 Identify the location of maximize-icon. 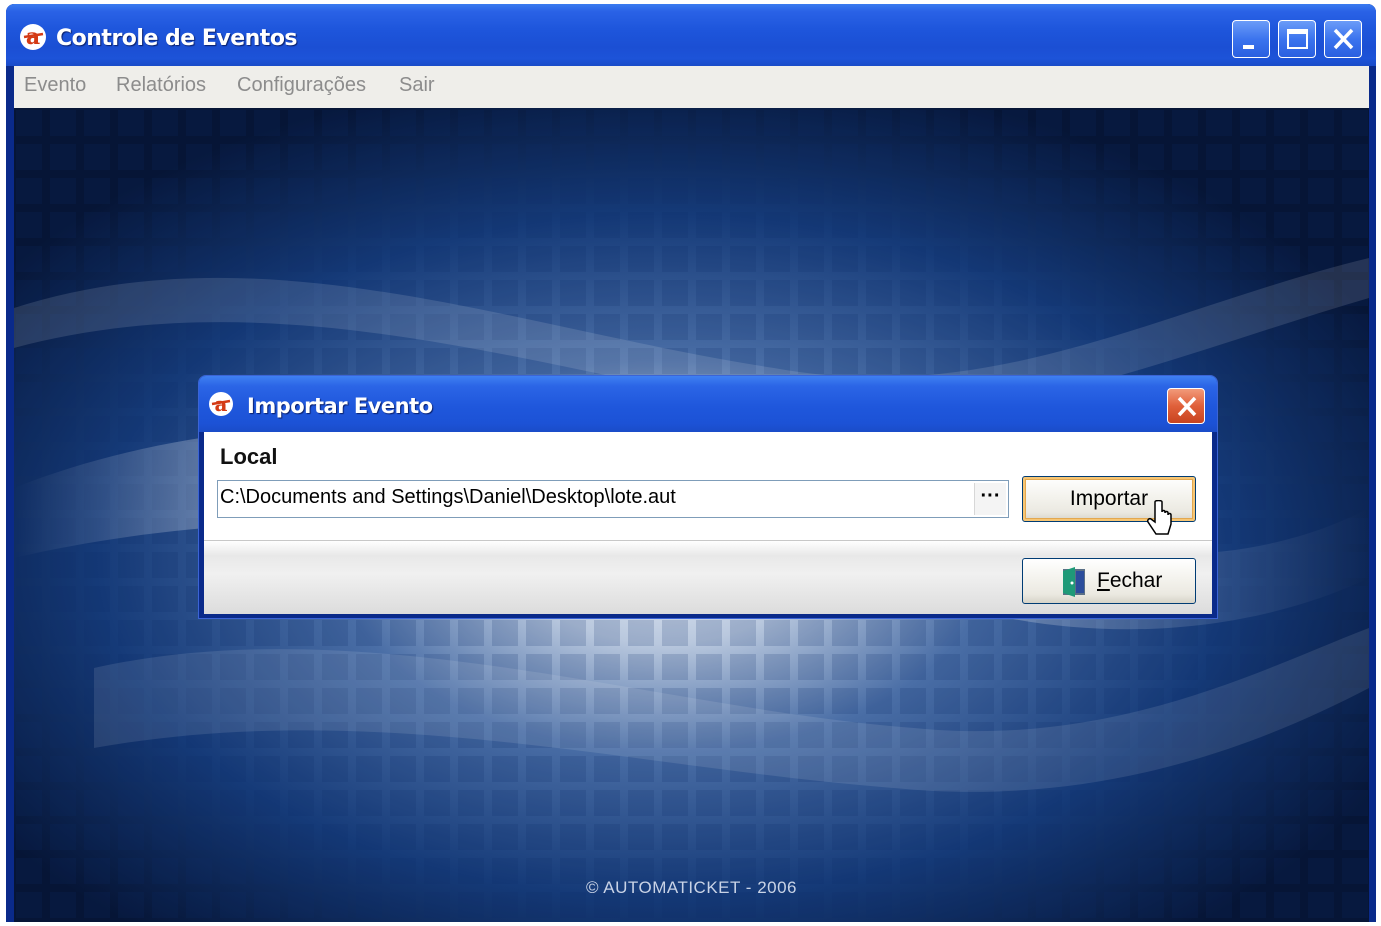
(1297, 39).